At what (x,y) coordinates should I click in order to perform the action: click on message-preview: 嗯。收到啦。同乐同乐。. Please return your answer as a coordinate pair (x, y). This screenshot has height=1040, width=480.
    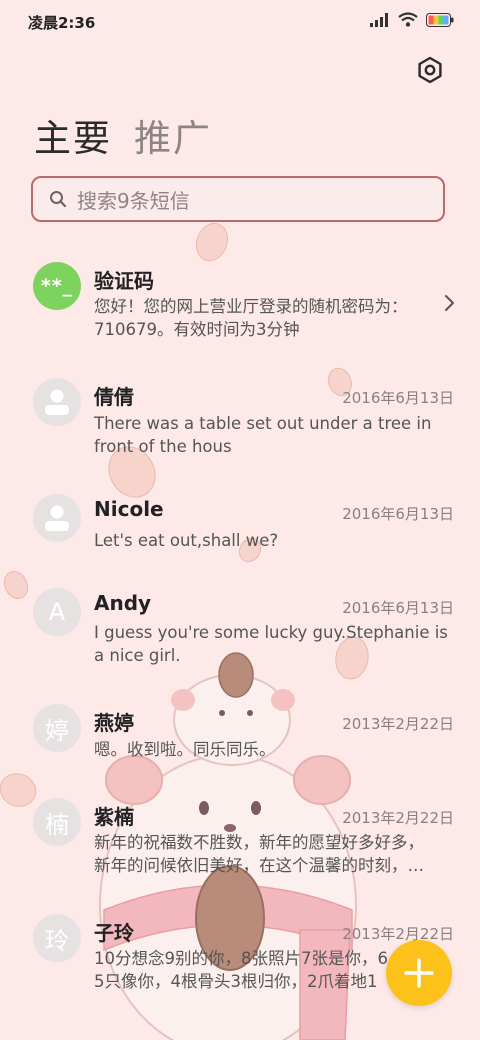
    Looking at the image, I should click on (185, 749).